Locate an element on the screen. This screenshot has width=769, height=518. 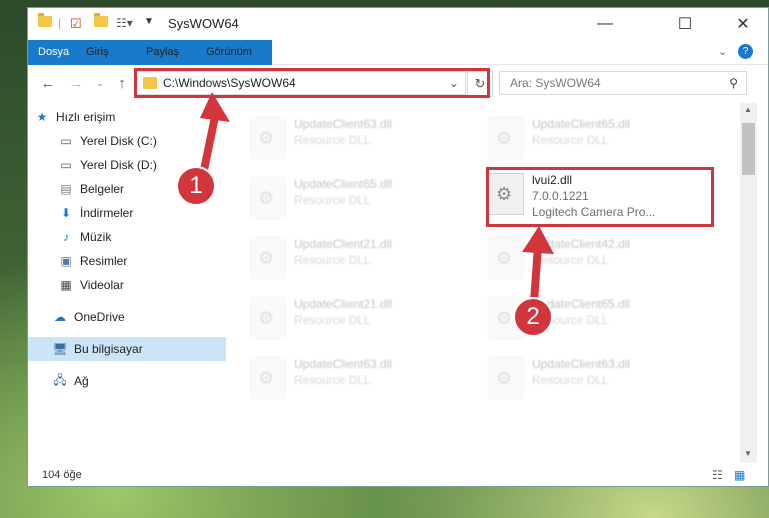
arrow-2-head is located at coordinates (538, 240).